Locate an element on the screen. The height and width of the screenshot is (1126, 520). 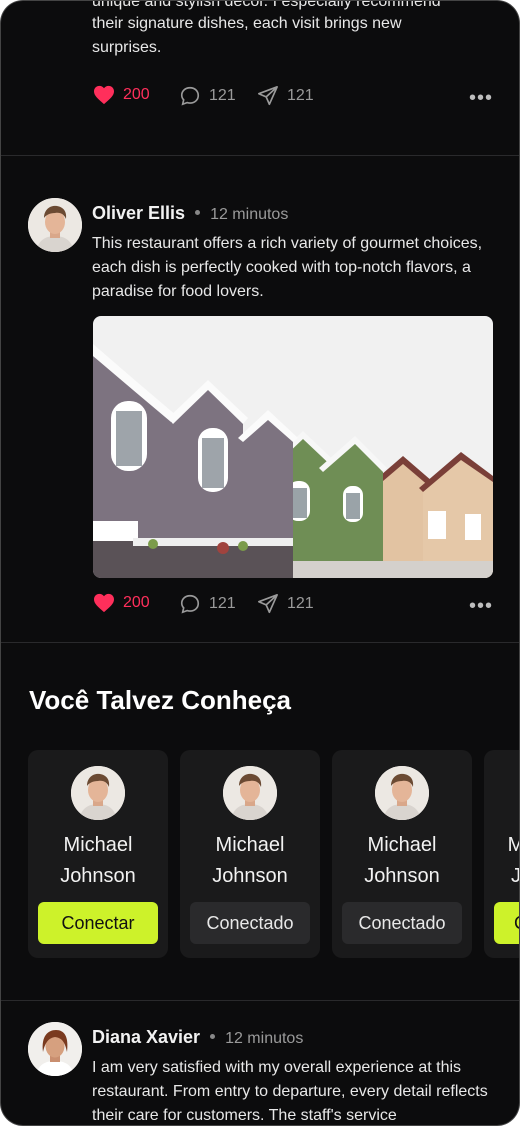
post-author: Diana Xavier 12 minutos is located at coordinates (197, 1037).